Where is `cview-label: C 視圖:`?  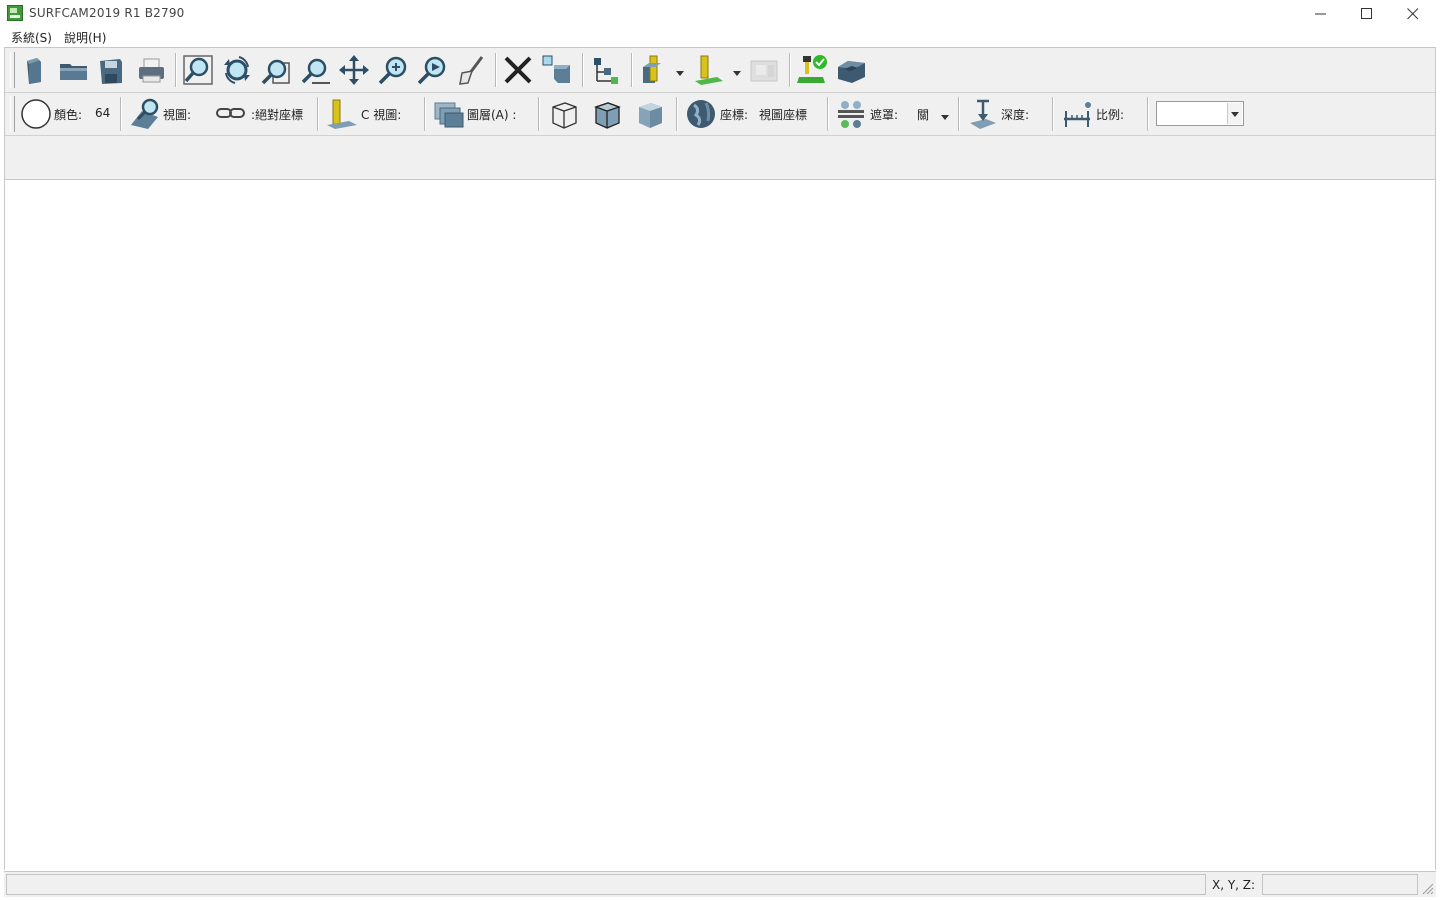 cview-label: C 視圖: is located at coordinates (381, 115).